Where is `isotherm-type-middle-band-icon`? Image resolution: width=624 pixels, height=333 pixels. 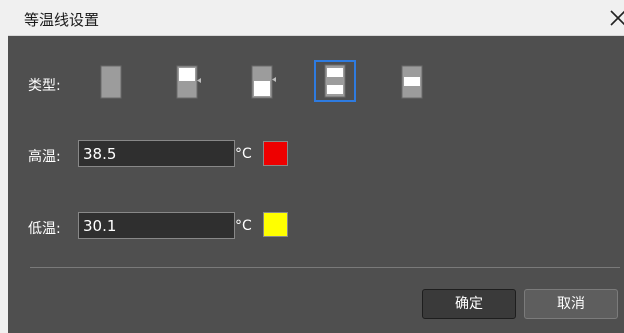
isotherm-type-middle-band-icon is located at coordinates (412, 82).